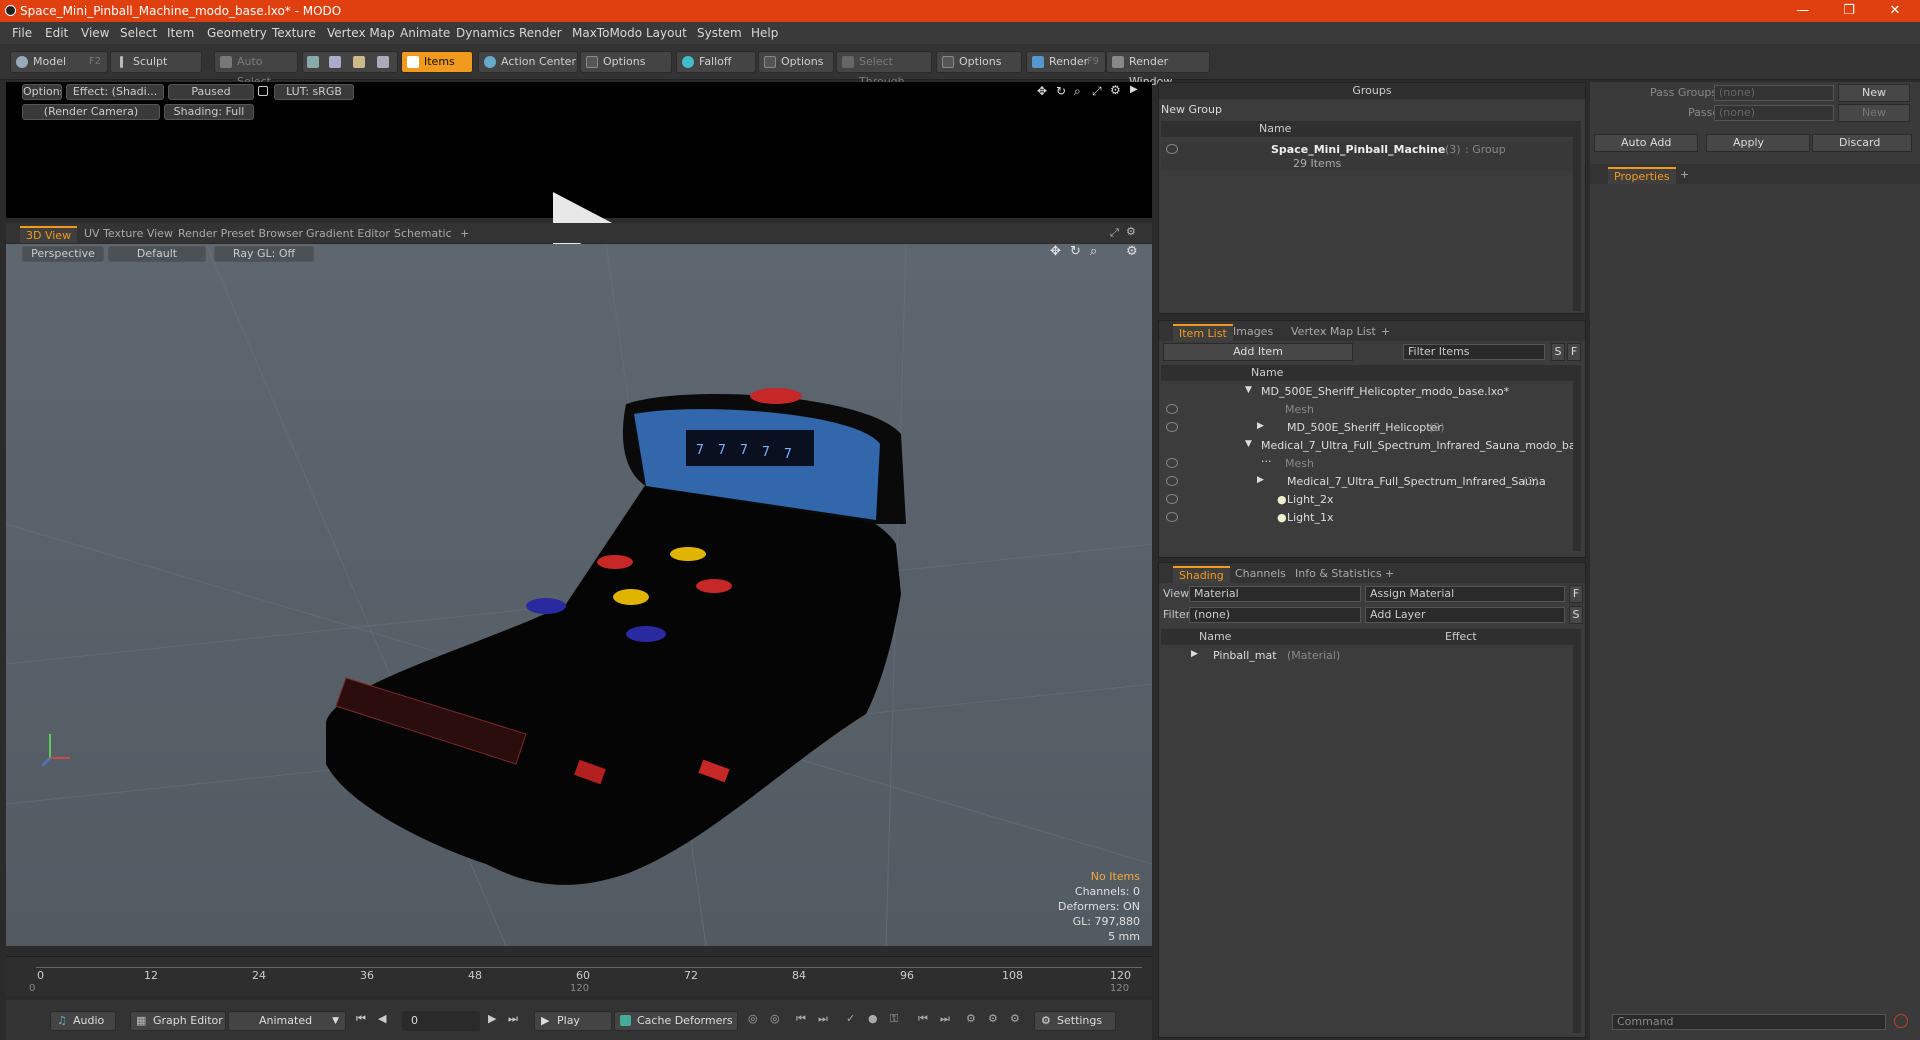  Describe the element at coordinates (1042, 91) in the screenshot. I see `move-view-icon: ✥` at that location.